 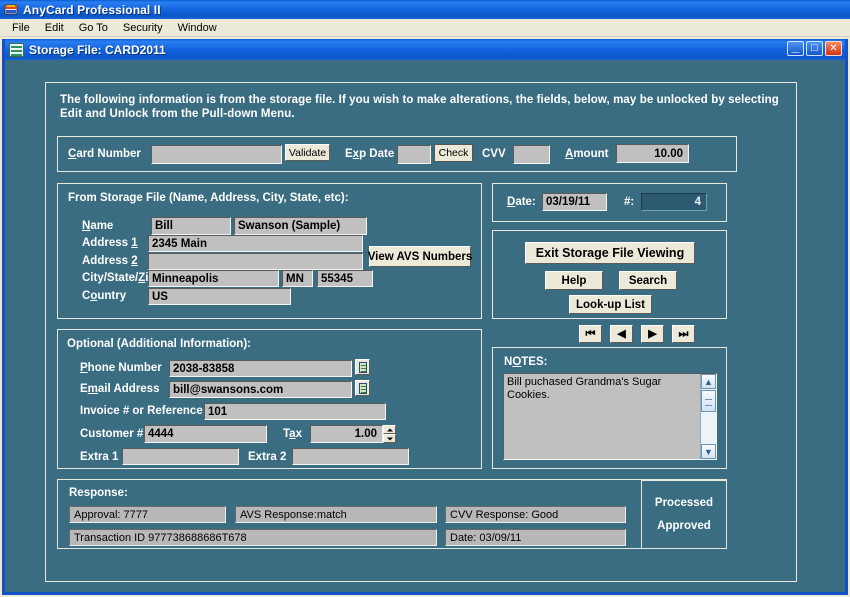 I want to click on state-input: MN, so click(x=297, y=278).